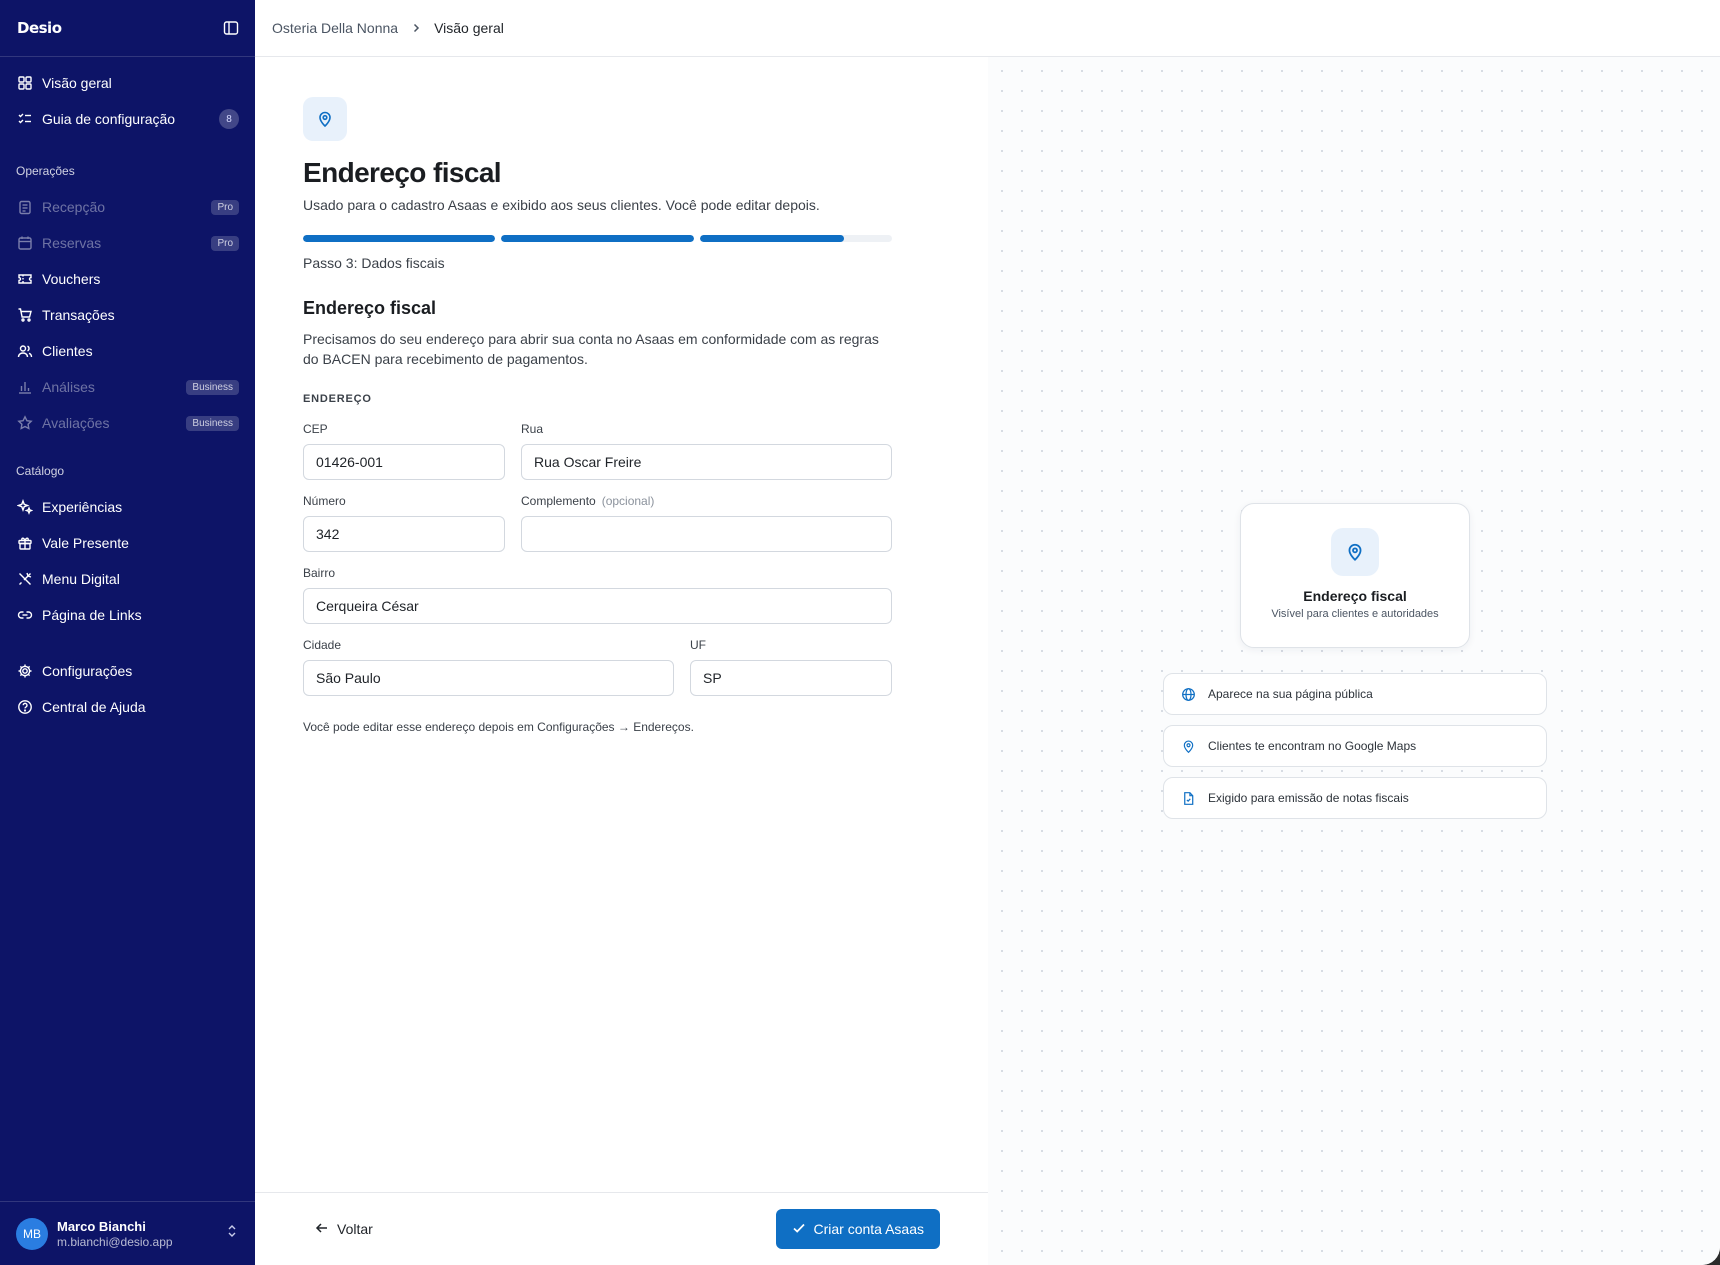 The image size is (1720, 1265). What do you see at coordinates (71, 279) in the screenshot?
I see `sidebar-item-label: Vouchers` at bounding box center [71, 279].